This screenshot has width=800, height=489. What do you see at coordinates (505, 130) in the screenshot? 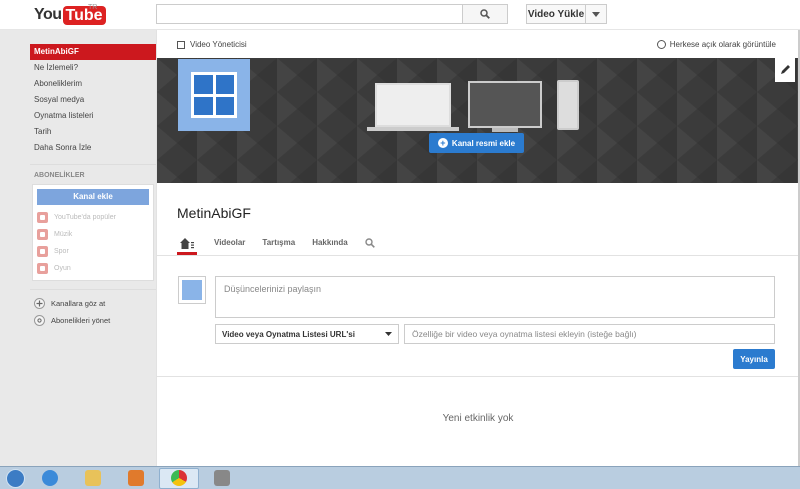
I see `tv-stand` at bounding box center [505, 130].